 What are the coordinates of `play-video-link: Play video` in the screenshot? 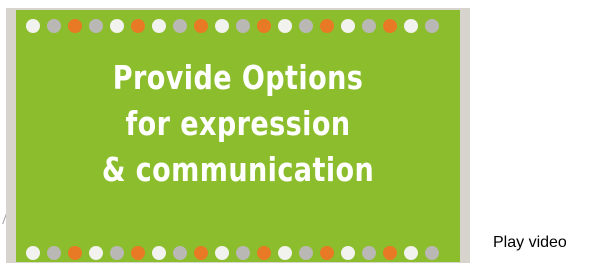 It's located at (530, 243).